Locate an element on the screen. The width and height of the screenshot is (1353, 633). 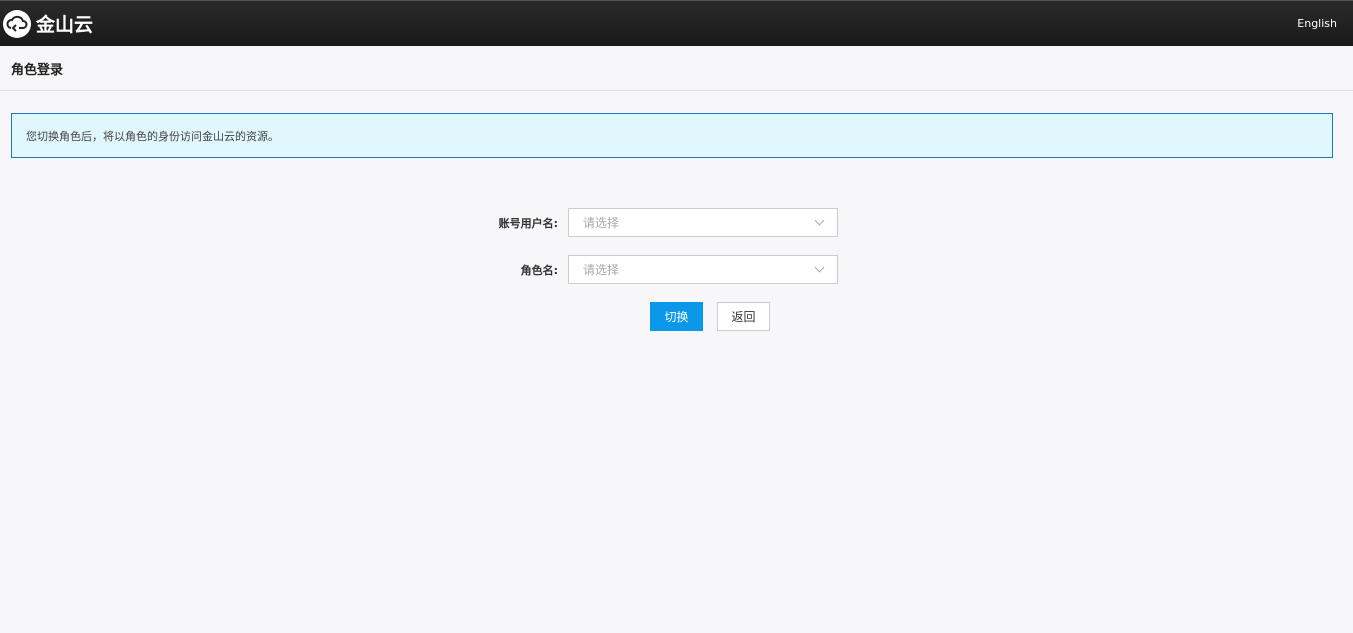
account-label: 账号用户名: is located at coordinates (528, 223).